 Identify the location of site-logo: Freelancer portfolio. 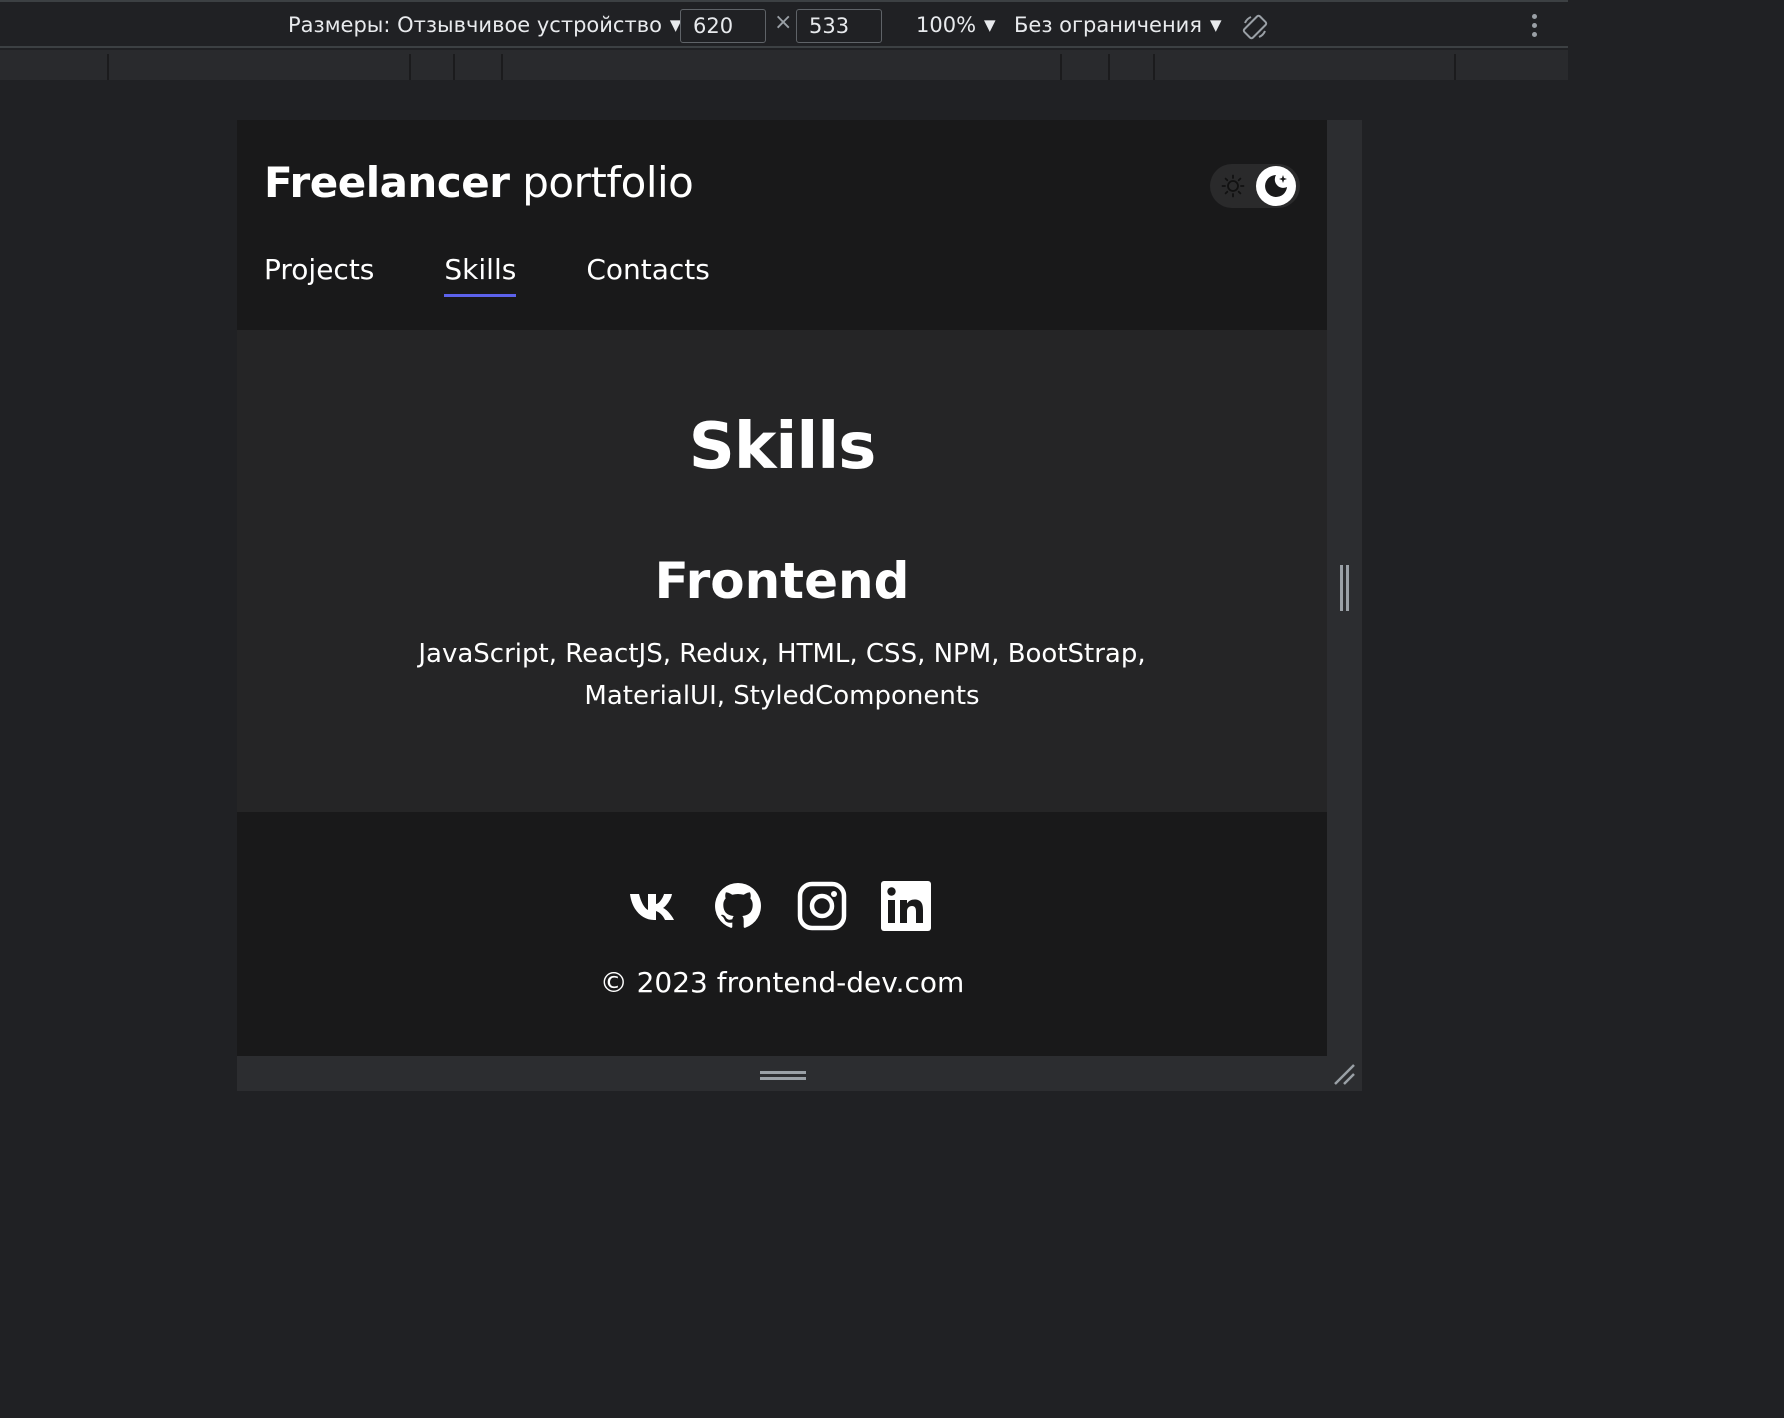
(479, 182).